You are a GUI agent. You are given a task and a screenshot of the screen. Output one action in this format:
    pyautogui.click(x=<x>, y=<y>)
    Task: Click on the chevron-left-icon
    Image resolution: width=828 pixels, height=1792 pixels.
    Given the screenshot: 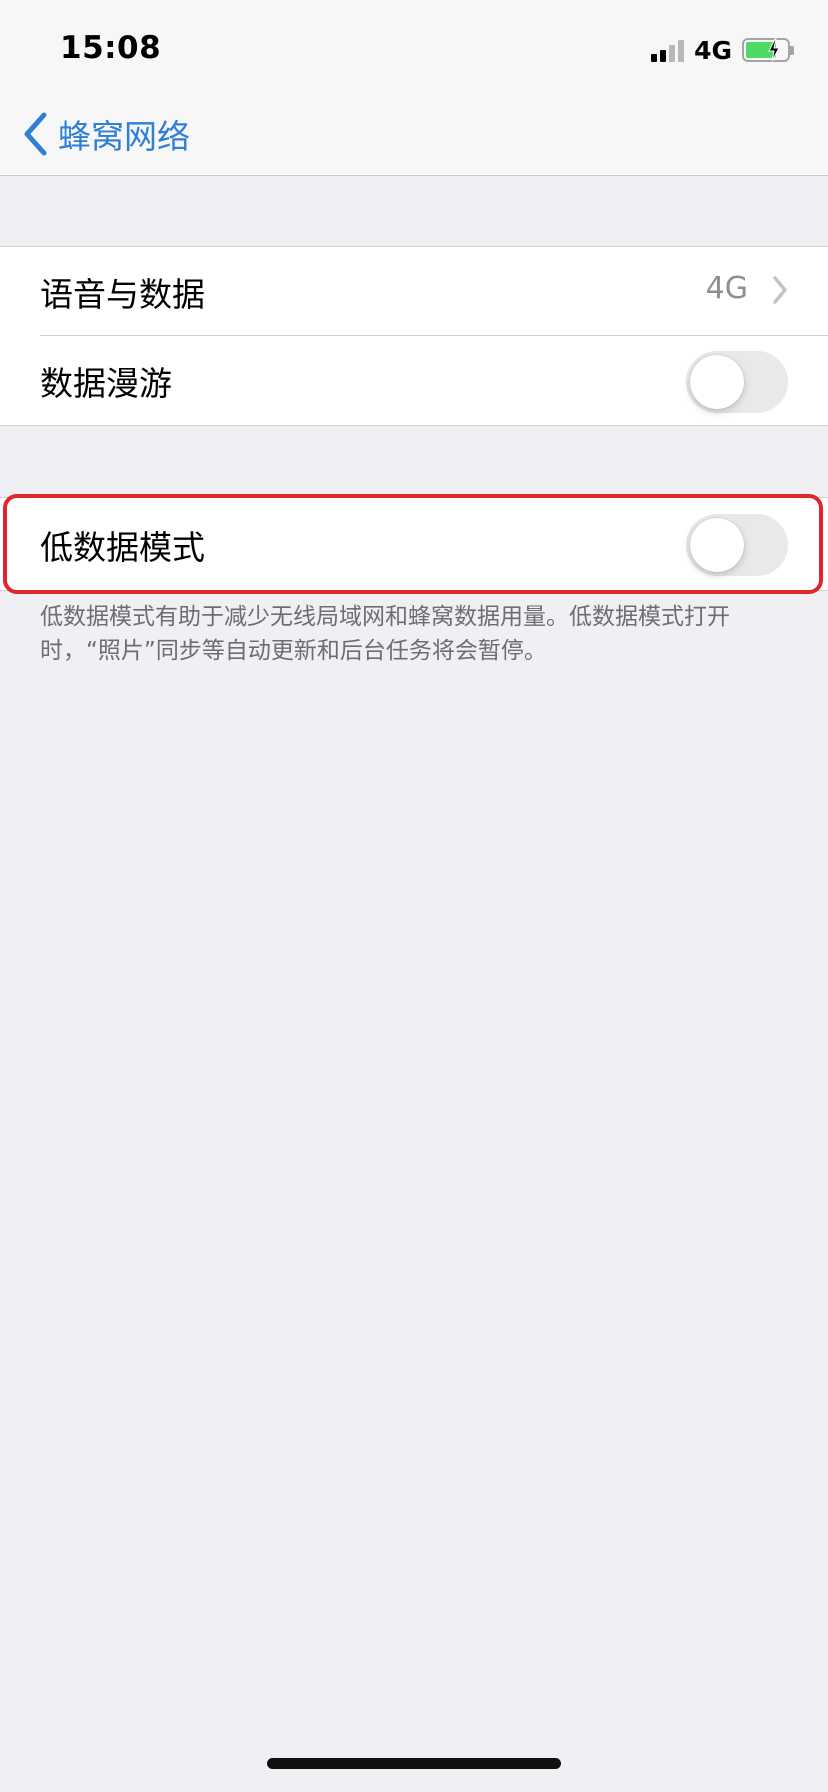 What is the action you would take?
    pyautogui.click(x=35, y=134)
    